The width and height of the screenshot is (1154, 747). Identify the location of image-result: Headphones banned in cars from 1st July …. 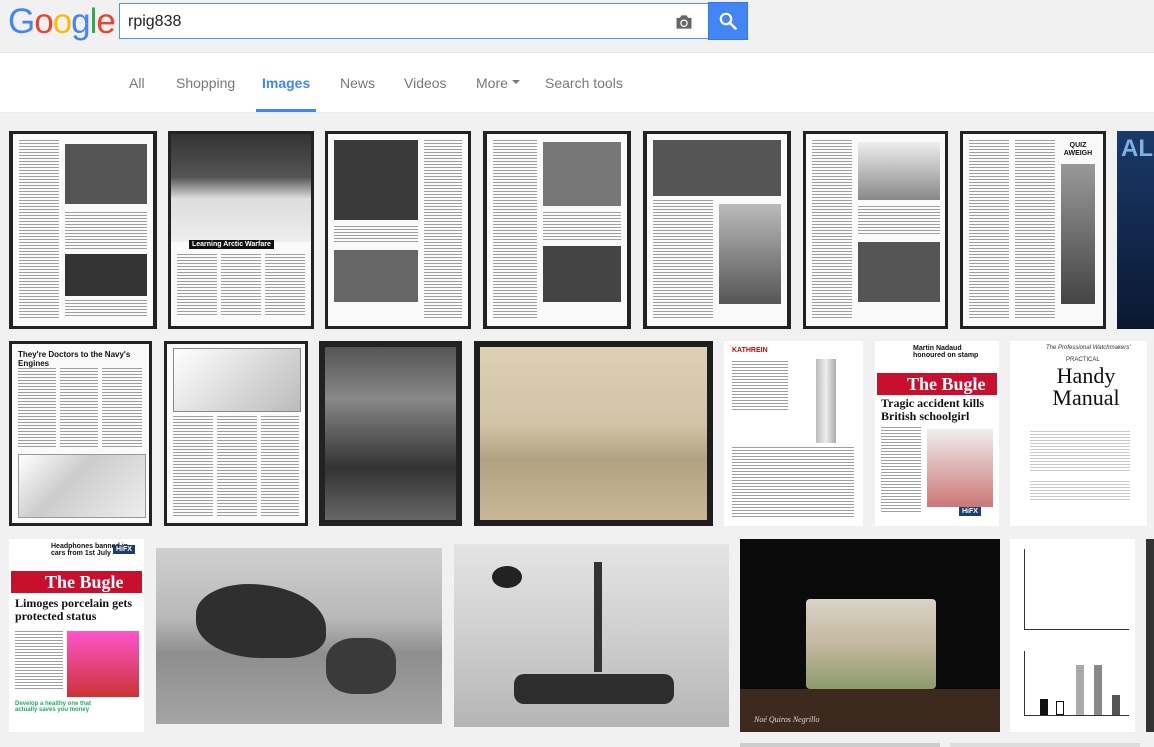
(76, 635).